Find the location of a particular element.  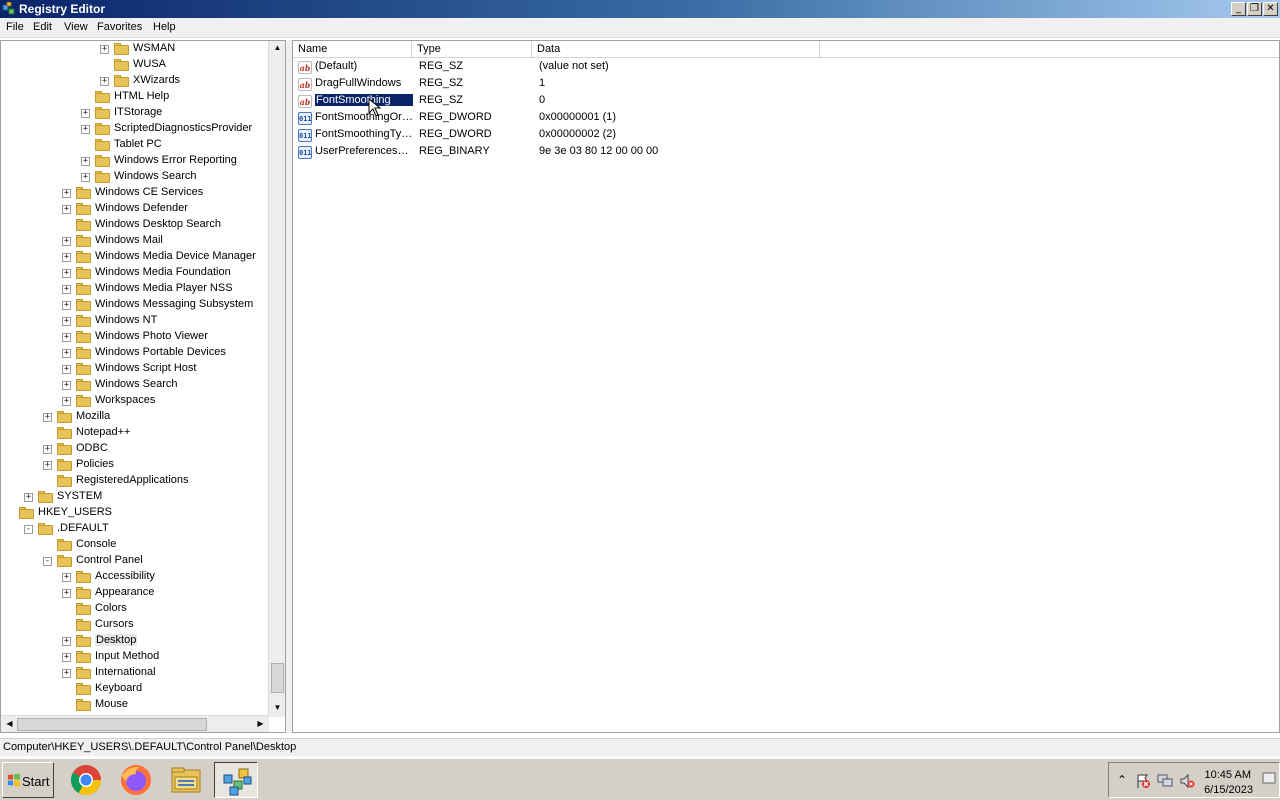

tree-node-label: Mozilla is located at coordinates (93, 416).